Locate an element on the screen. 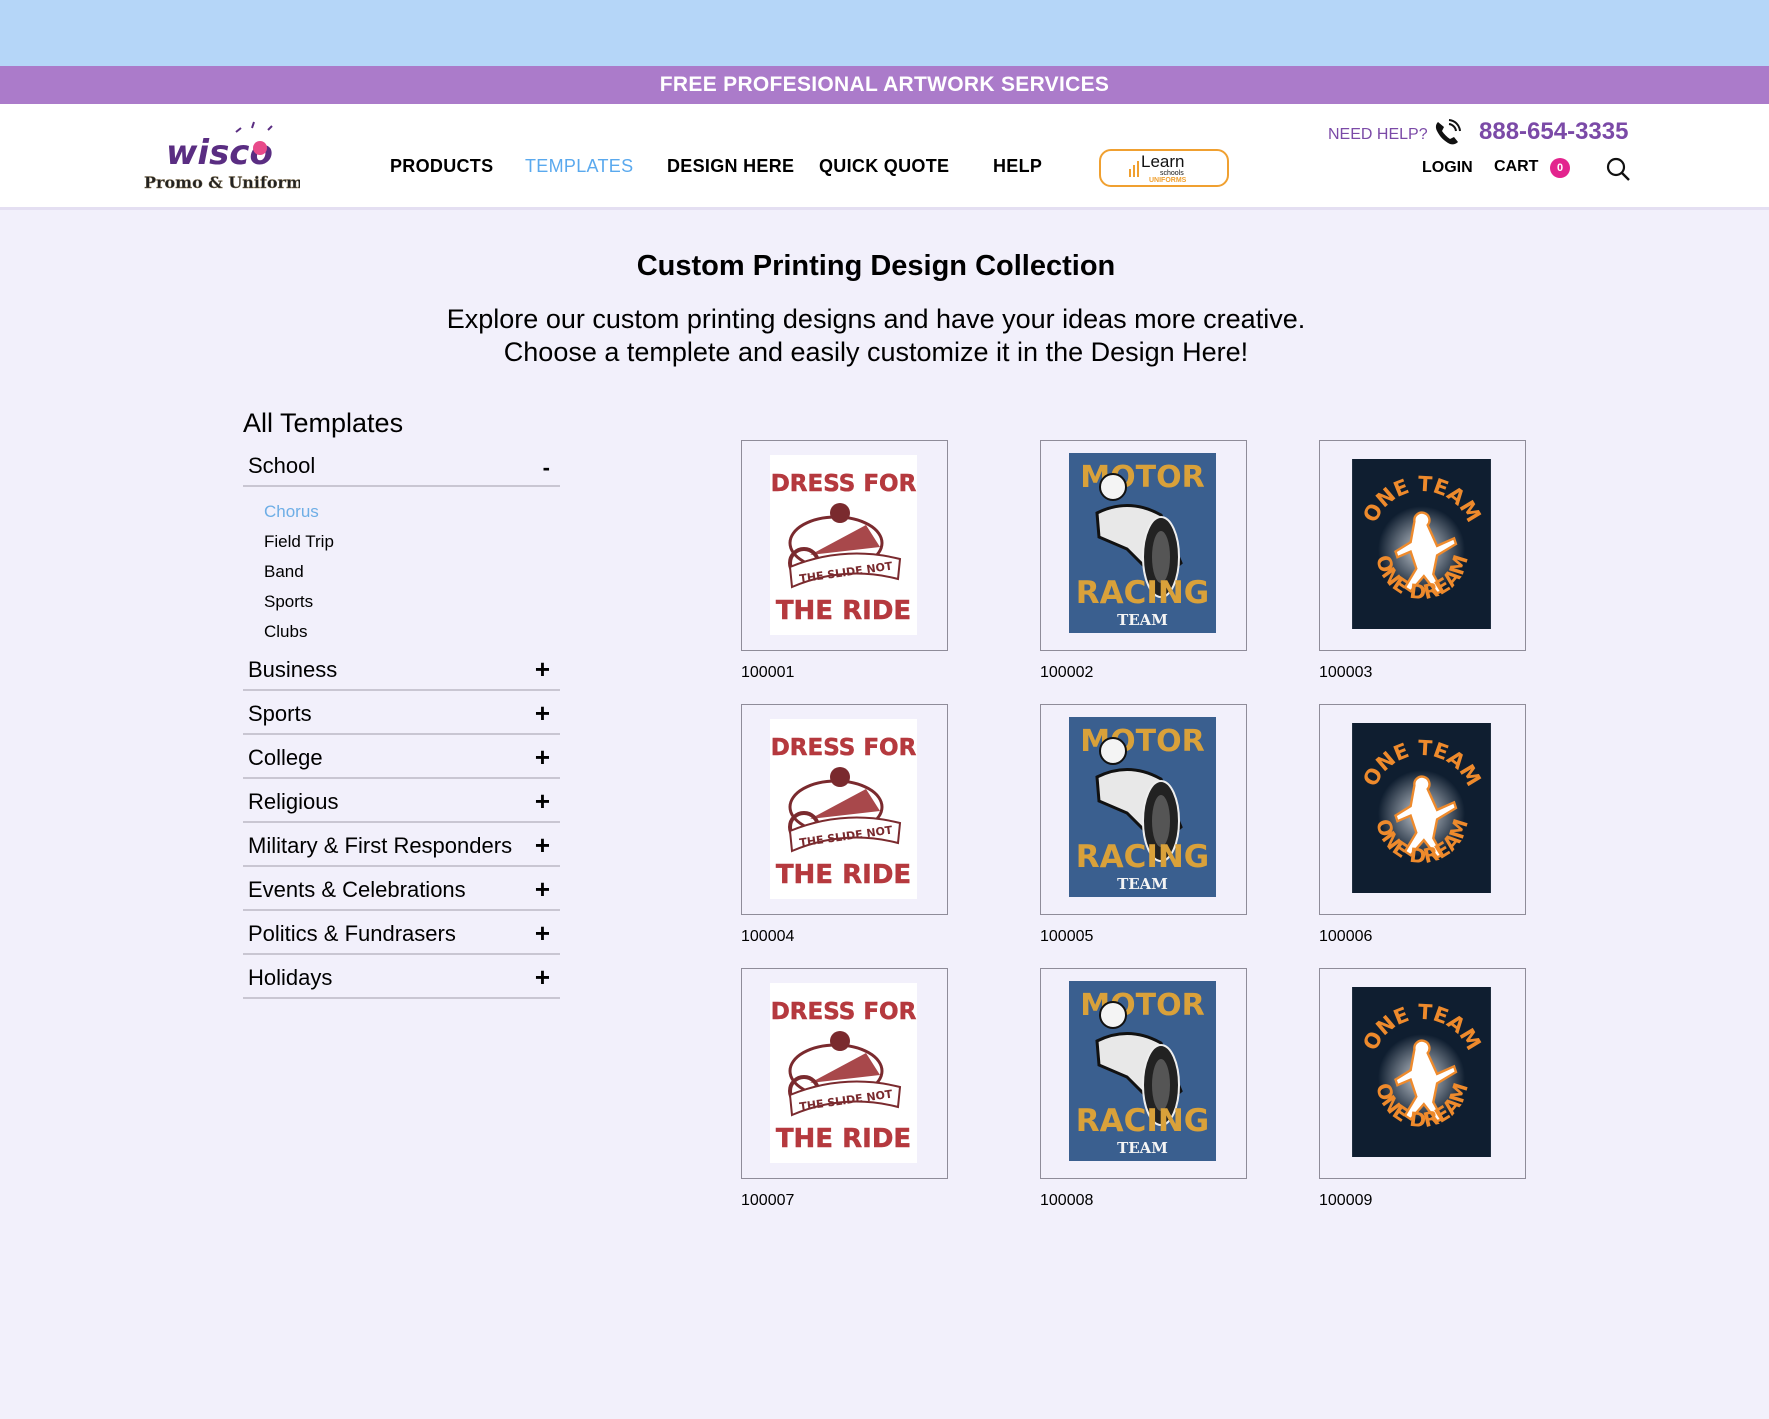 The width and height of the screenshot is (1769, 1419). category-label: Politics & Fundrasers is located at coordinates (352, 933).